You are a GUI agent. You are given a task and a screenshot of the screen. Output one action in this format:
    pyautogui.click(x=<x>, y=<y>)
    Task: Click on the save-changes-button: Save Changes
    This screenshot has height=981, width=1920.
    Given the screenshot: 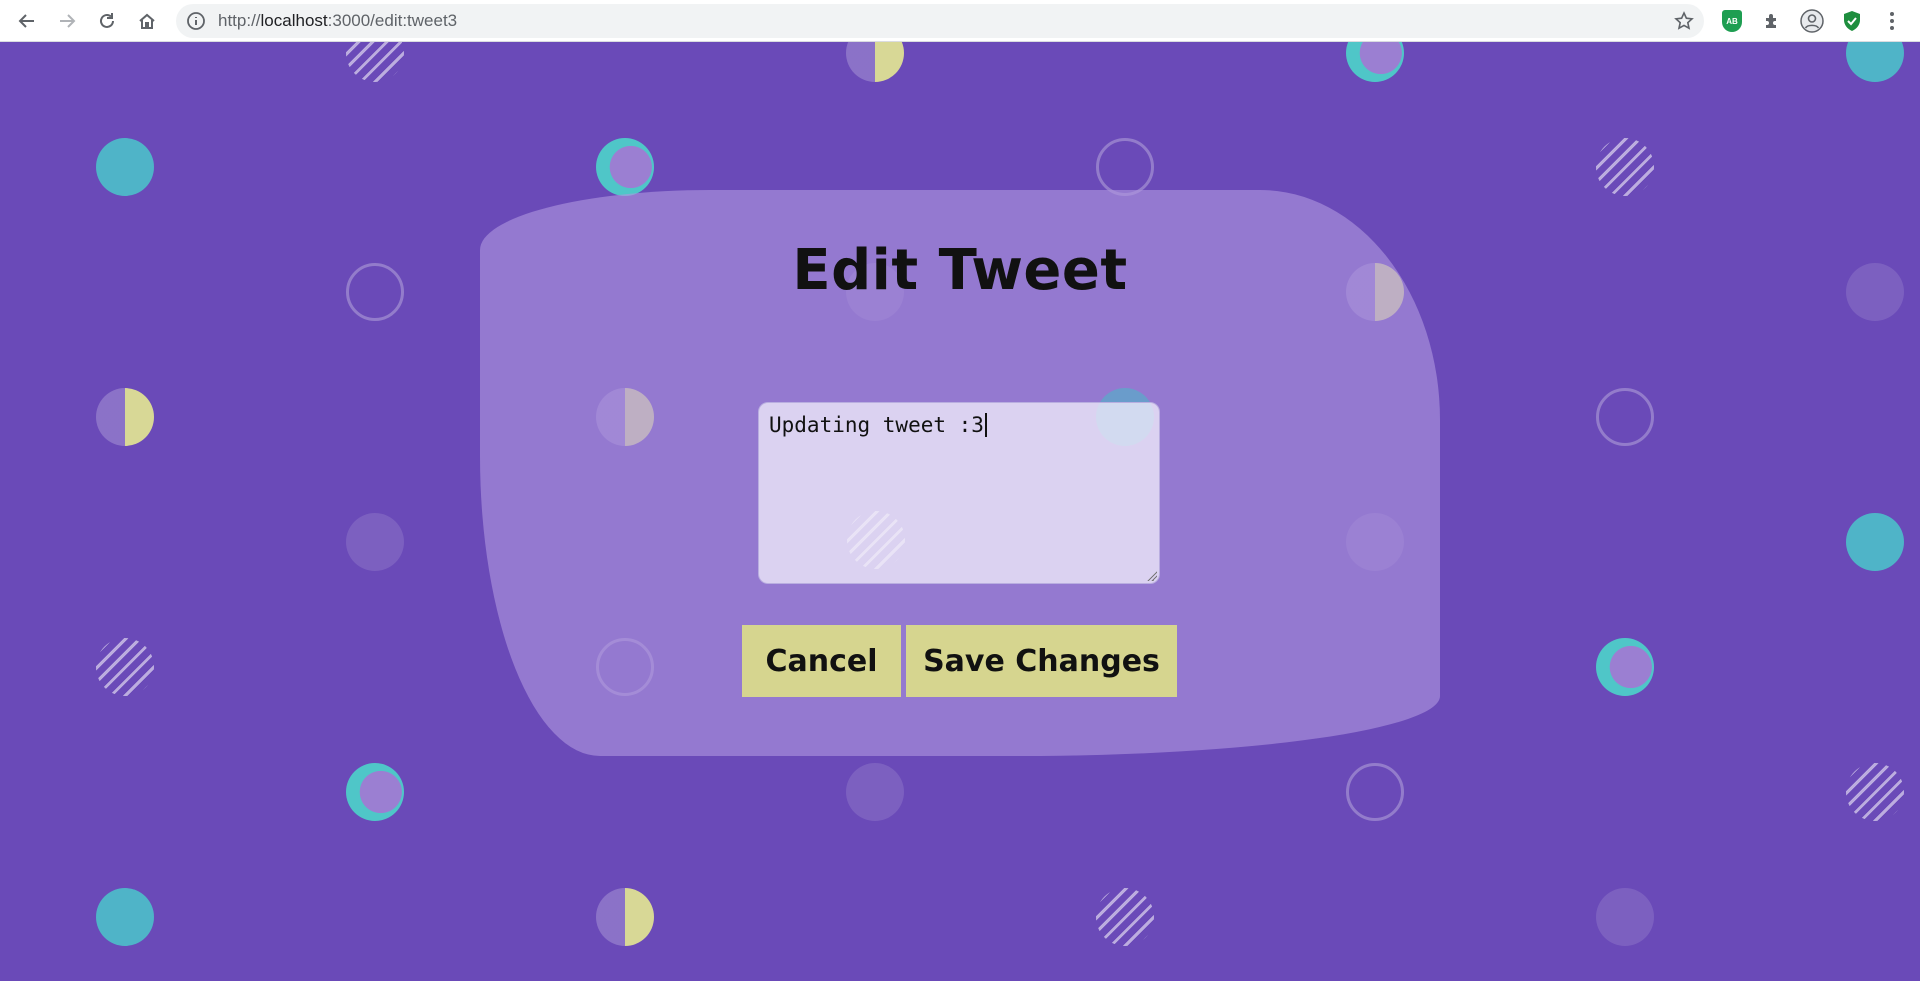 What is the action you would take?
    pyautogui.click(x=1041, y=661)
    